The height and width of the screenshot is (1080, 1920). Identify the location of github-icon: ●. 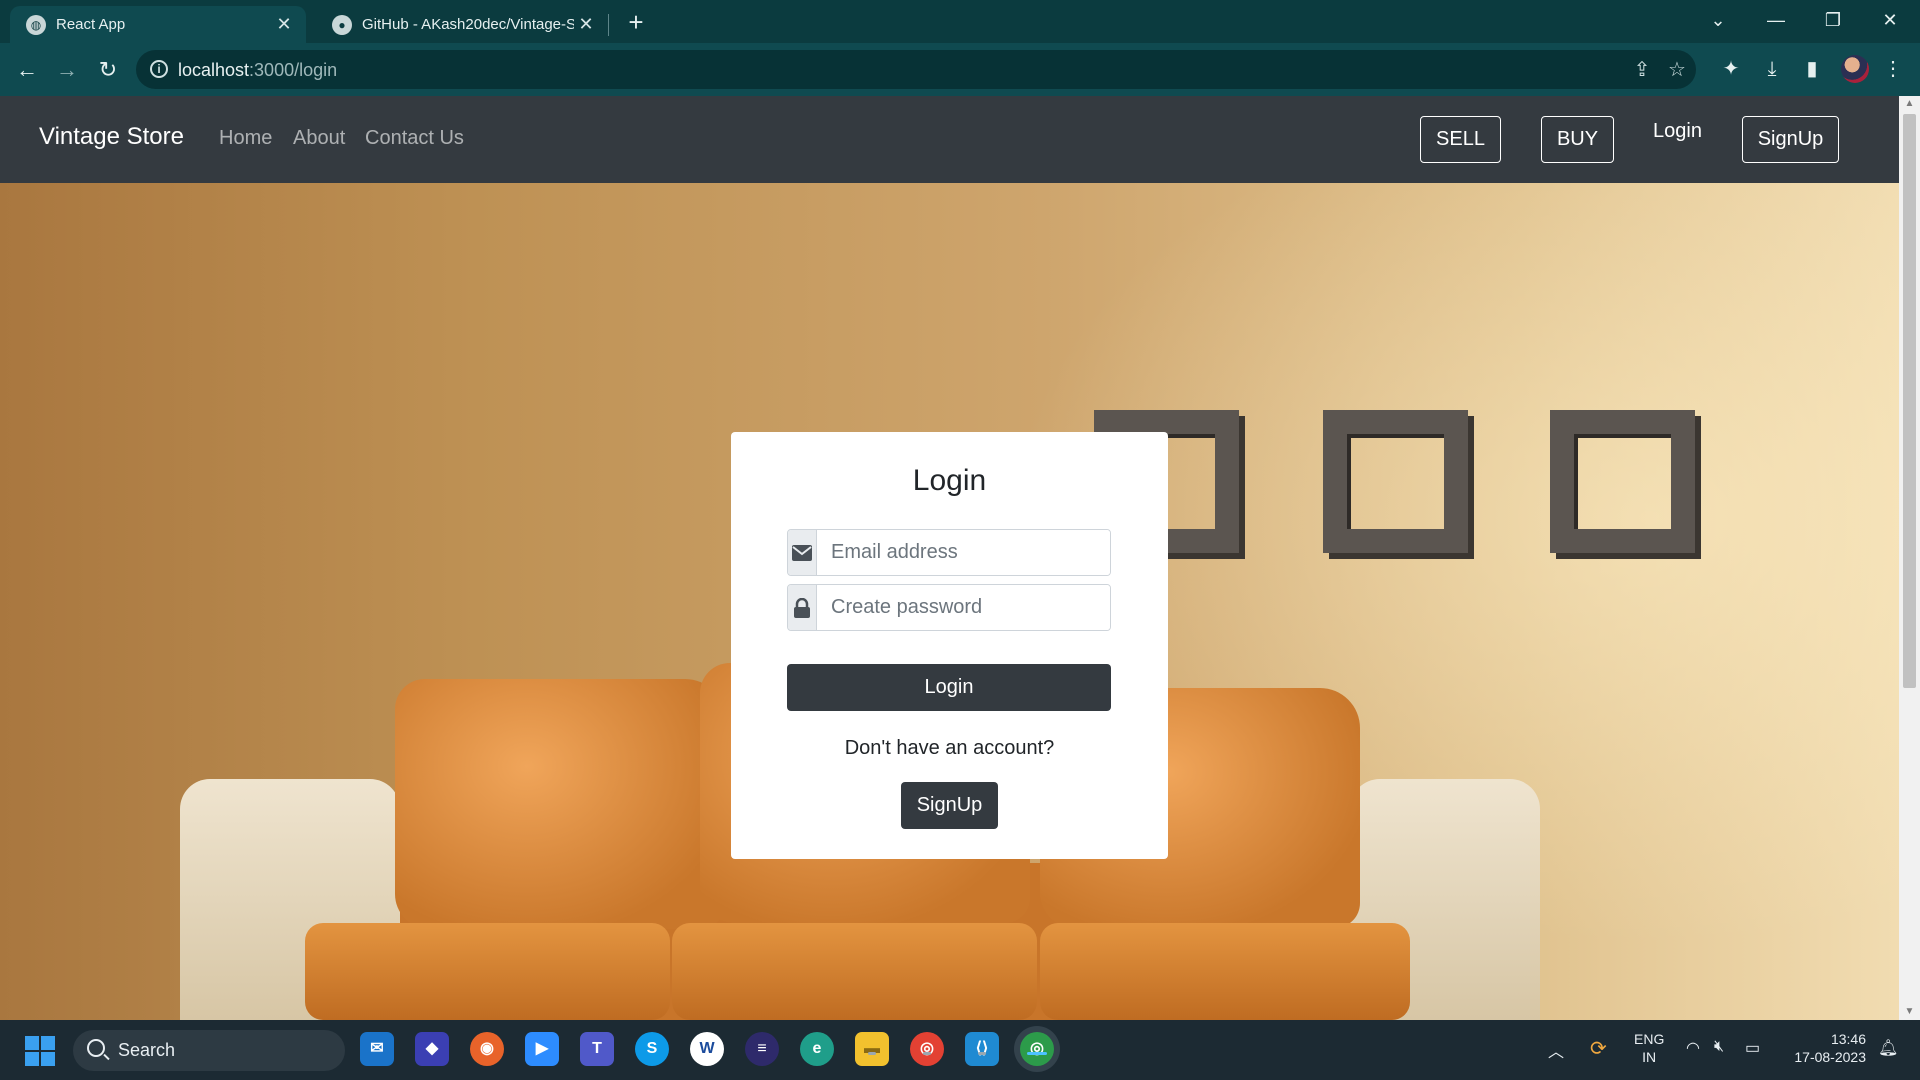
(342, 24).